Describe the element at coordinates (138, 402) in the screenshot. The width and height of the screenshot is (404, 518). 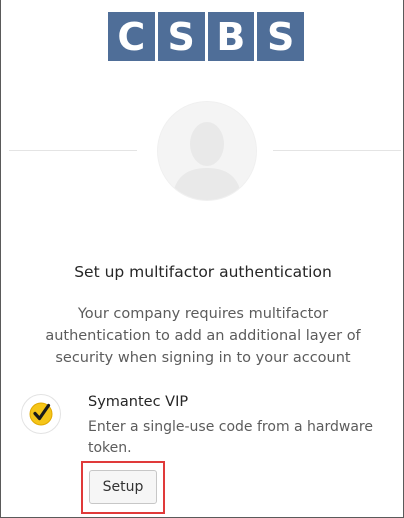
I see `factor-name: Symantec VIP` at that location.